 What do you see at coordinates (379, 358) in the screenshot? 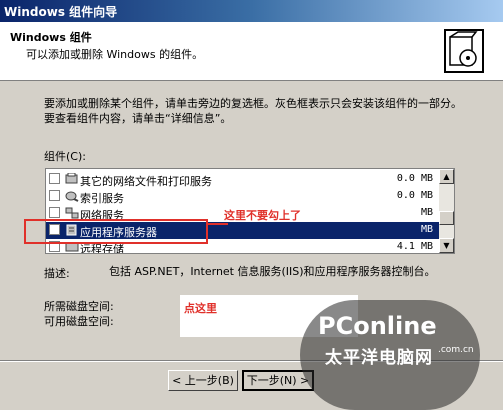
I see `watermark-tagline: 太平洋电脑网` at bounding box center [379, 358].